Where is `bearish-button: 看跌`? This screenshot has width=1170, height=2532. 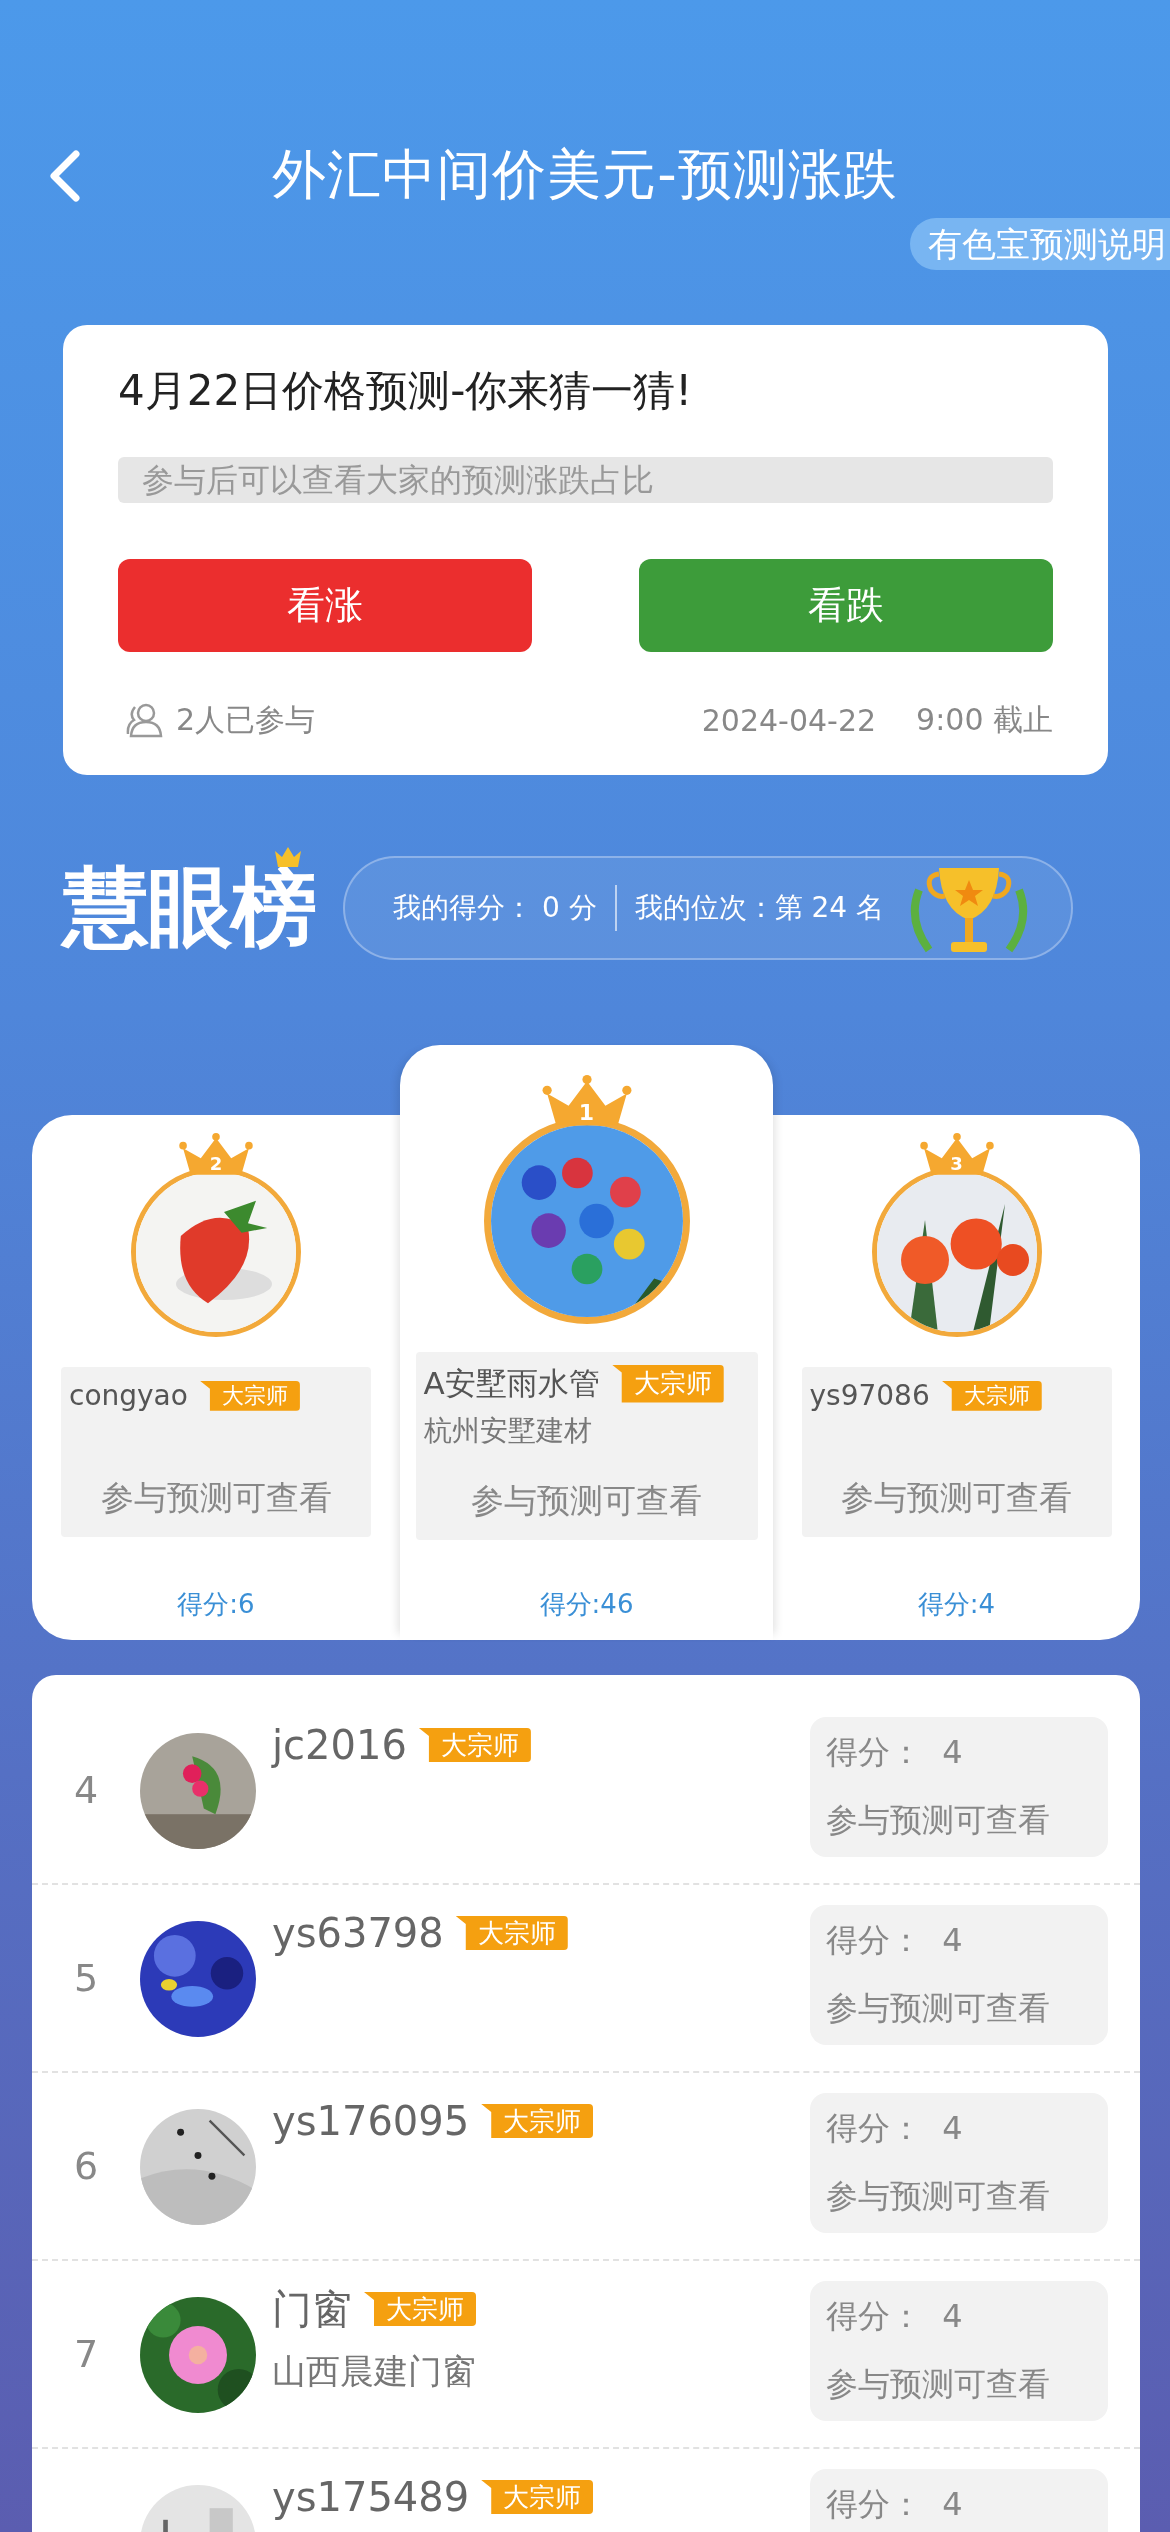 bearish-button: 看跌 is located at coordinates (846, 605).